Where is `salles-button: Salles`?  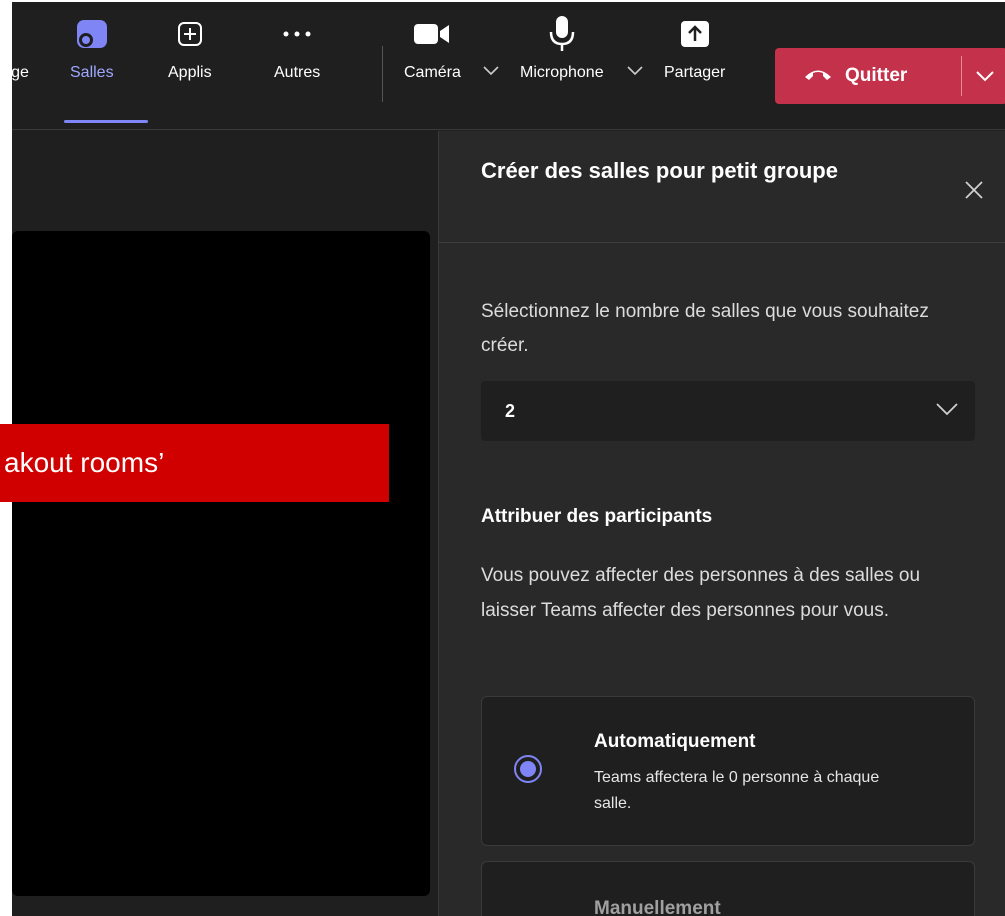
salles-button: Salles is located at coordinates (92, 47).